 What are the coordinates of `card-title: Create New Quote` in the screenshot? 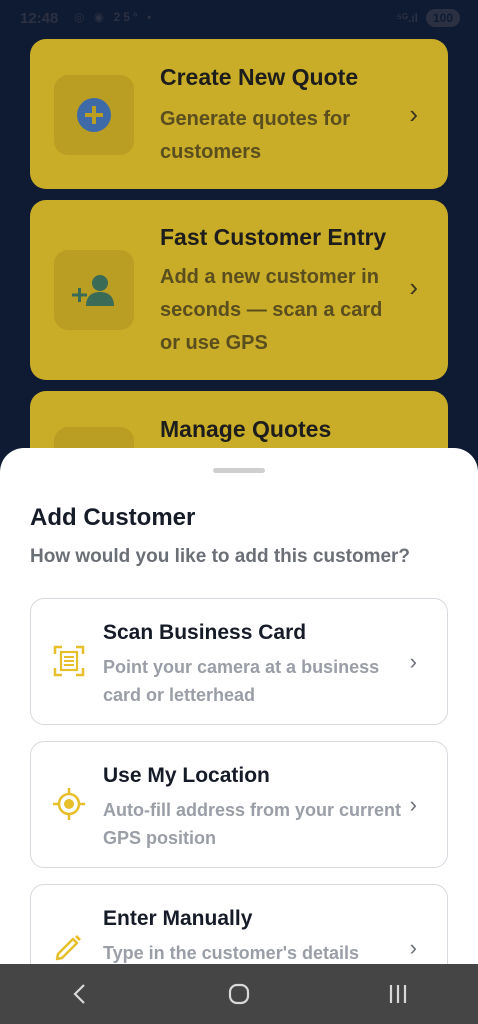 It's located at (259, 77).